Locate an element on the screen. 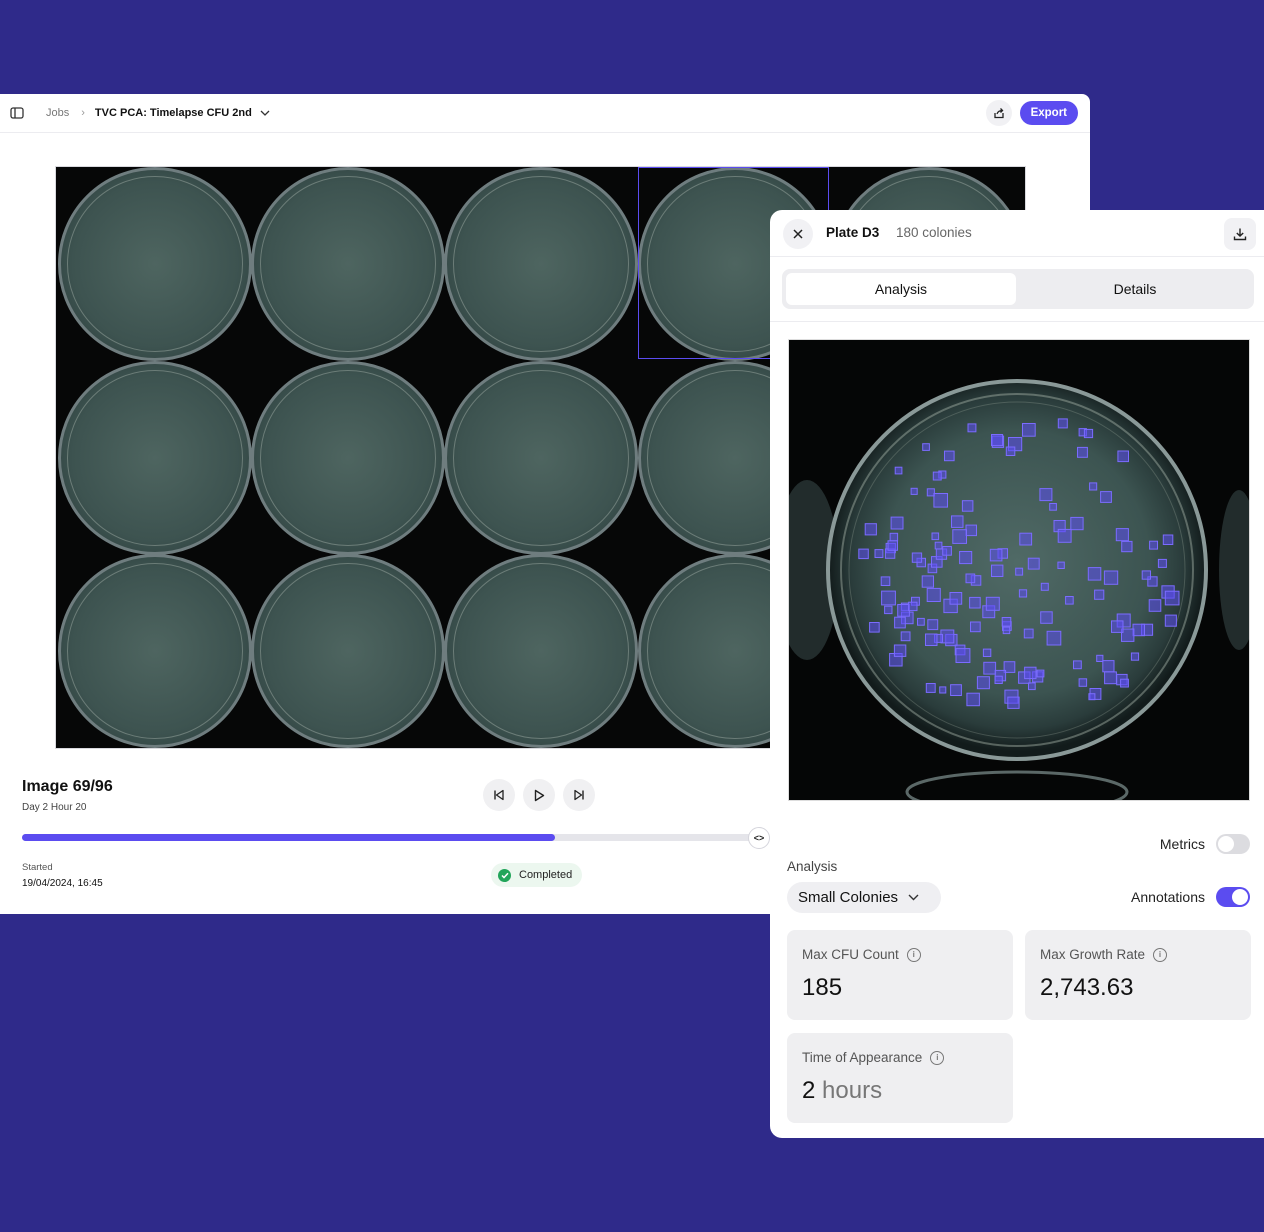  plate-c3 is located at coordinates (541, 651).